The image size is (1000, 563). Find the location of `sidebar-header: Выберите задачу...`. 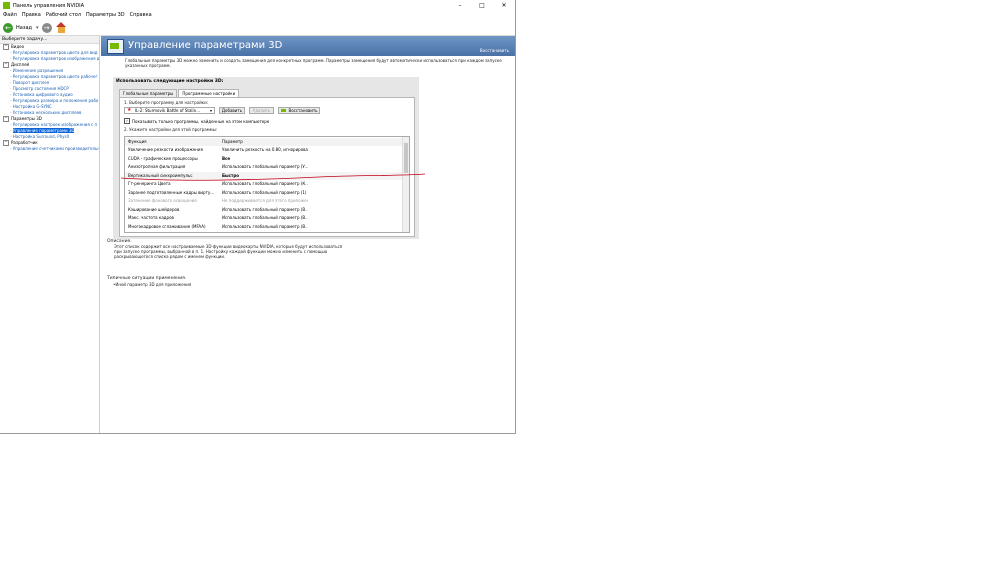

sidebar-header: Выберите задачу... is located at coordinates (49, 40).